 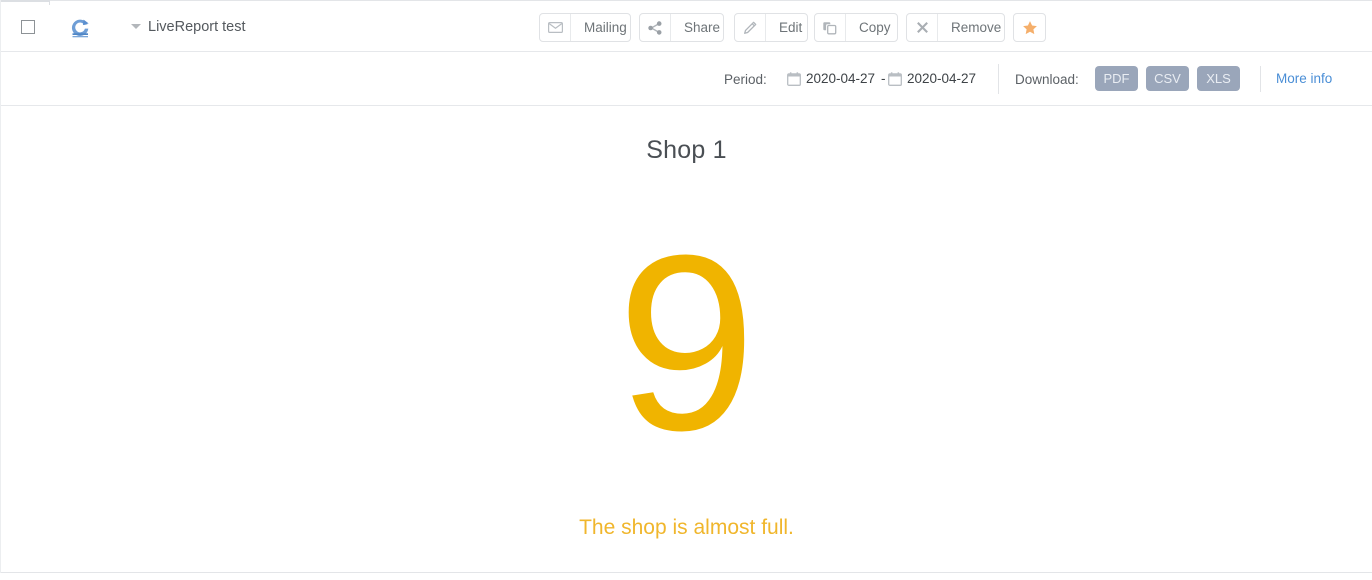 I want to click on period-end-date: 2020-04-27, so click(x=941, y=78).